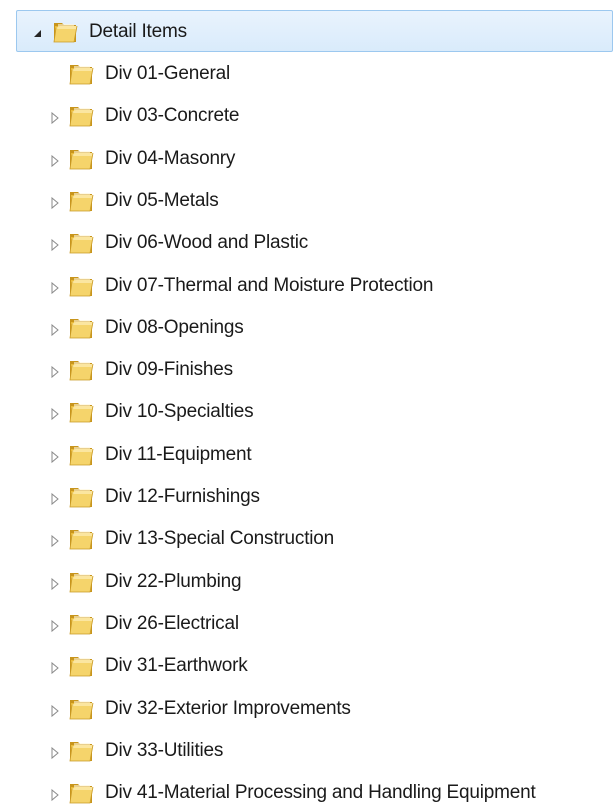 Image resolution: width=613 pixels, height=808 pixels. Describe the element at coordinates (306, 74) in the screenshot. I see `tree-item: Div 01-General` at that location.